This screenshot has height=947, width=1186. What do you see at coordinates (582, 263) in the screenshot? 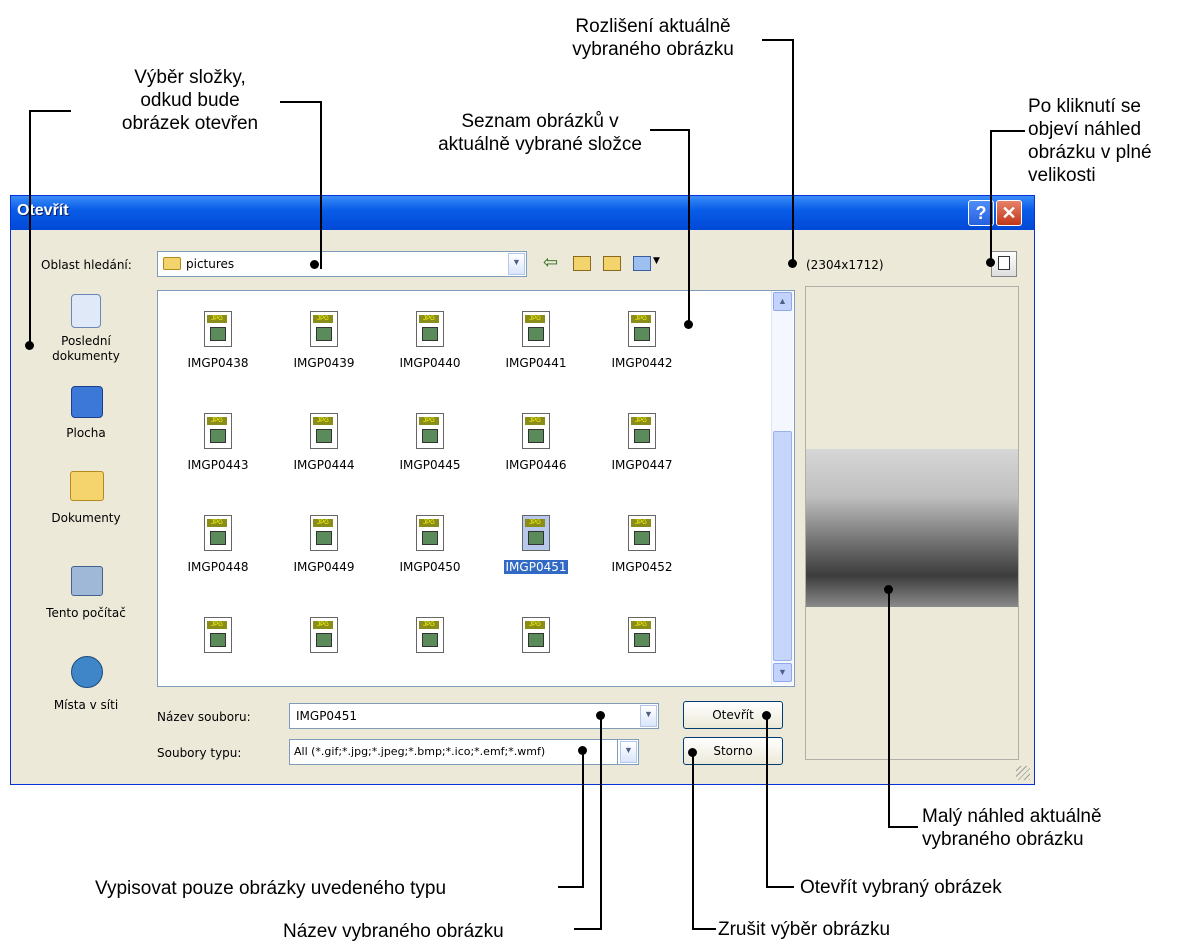
I see `up-folder-icon` at bounding box center [582, 263].